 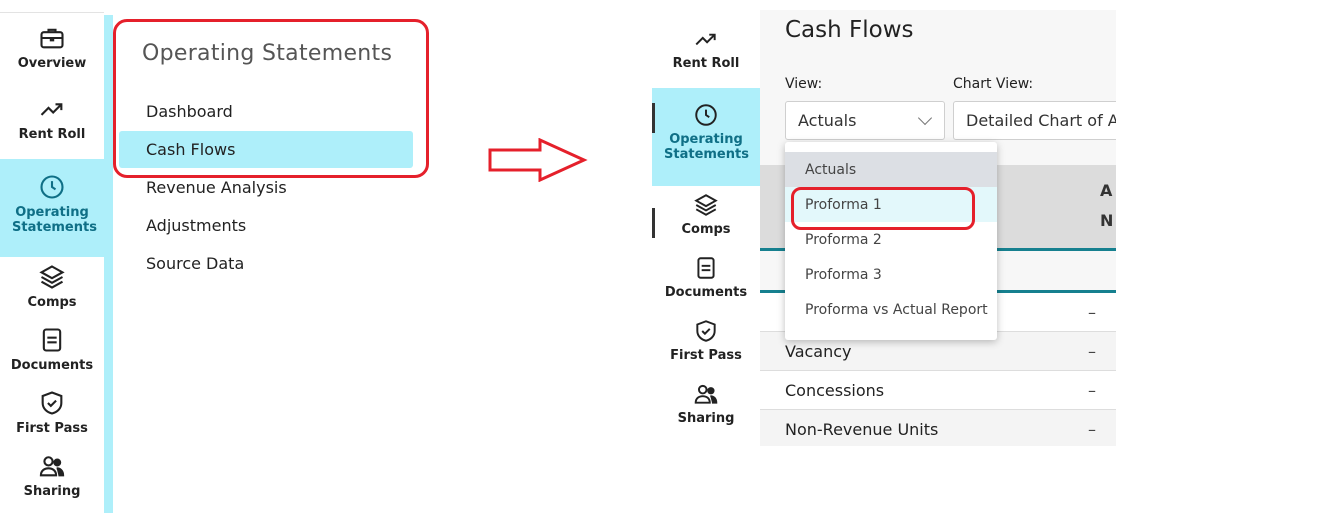 I want to click on annotation-highlight-submenu, so click(x=271, y=98).